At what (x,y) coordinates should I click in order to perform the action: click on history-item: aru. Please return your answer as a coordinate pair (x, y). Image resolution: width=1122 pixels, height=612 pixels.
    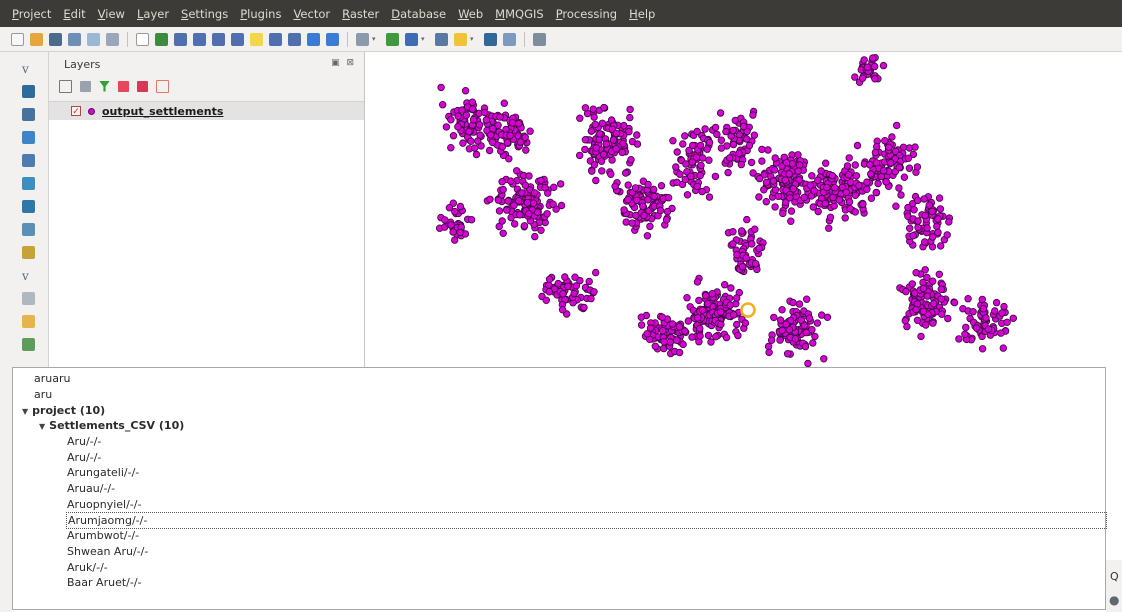
    Looking at the image, I should click on (43, 394).